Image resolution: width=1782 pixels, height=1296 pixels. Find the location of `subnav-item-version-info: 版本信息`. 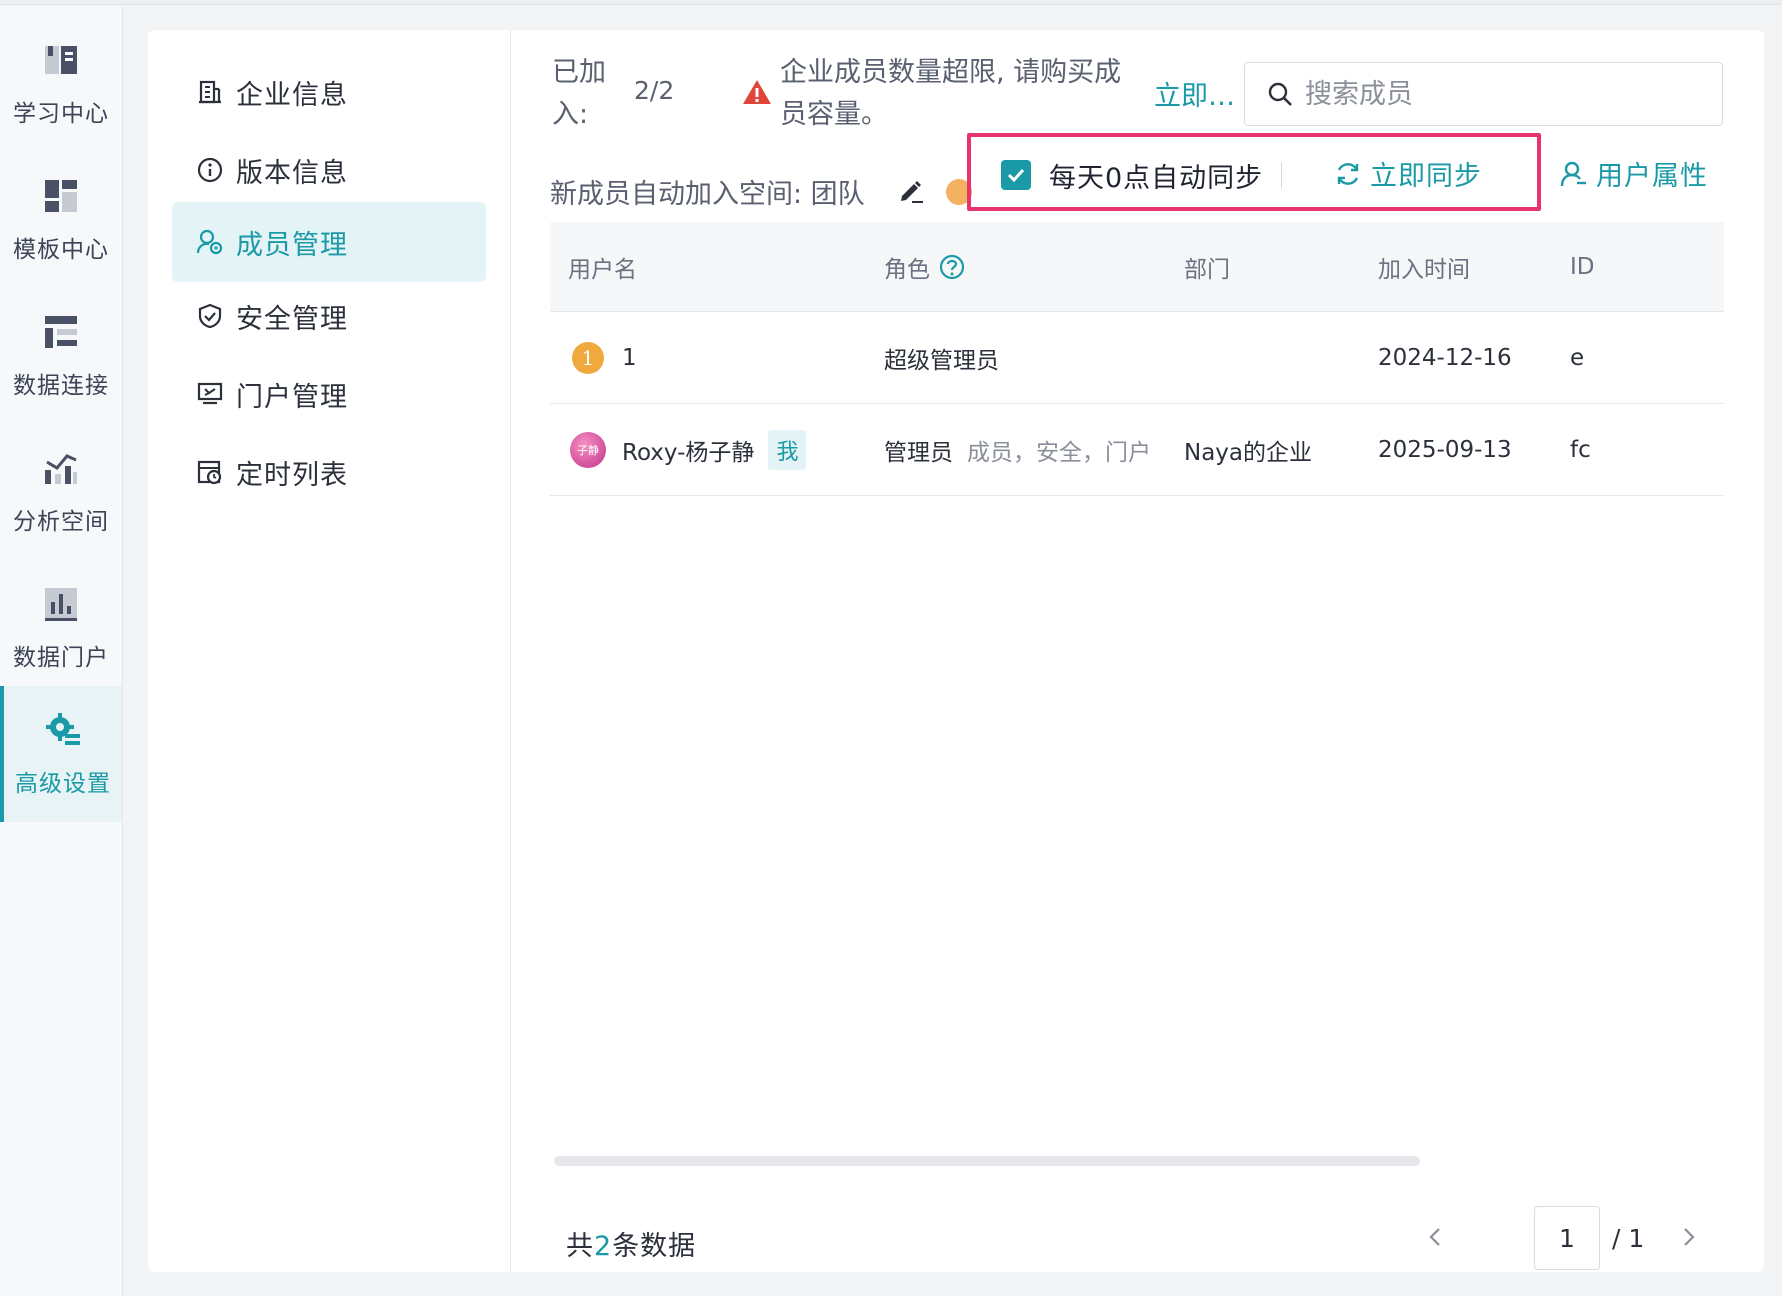

subnav-item-version-info: 版本信息 is located at coordinates (329, 170).